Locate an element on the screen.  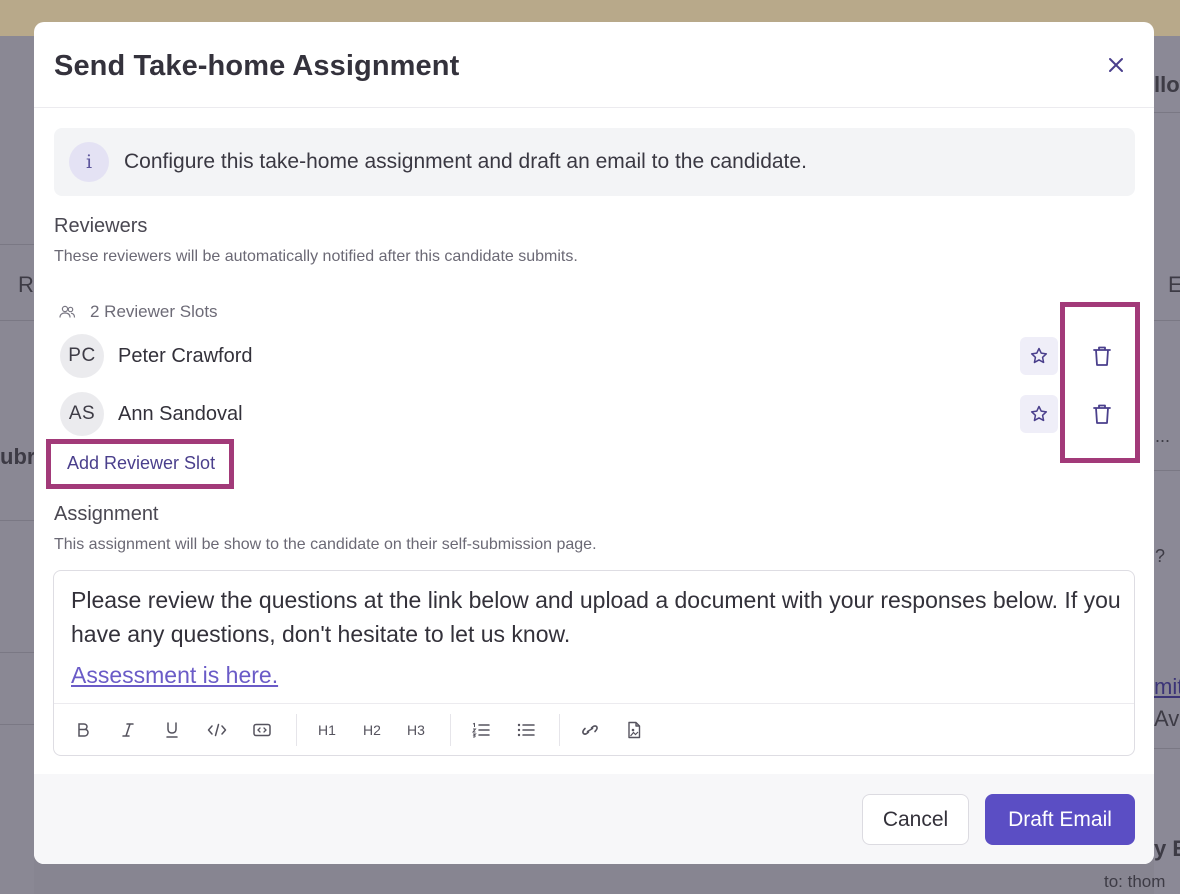
modal-header: Send Take-home Assignment is located at coordinates (594, 65).